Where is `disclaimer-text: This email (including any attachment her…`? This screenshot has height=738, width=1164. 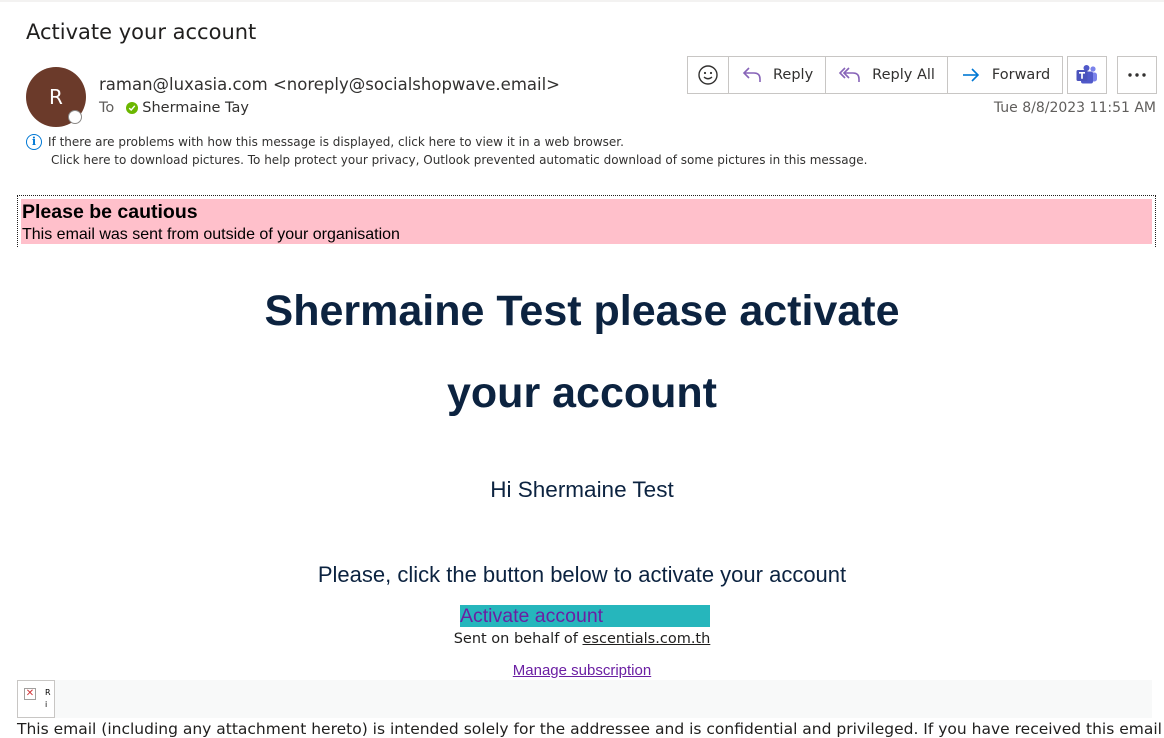
disclaimer-text: This email (including any attachment her… is located at coordinates (590, 729).